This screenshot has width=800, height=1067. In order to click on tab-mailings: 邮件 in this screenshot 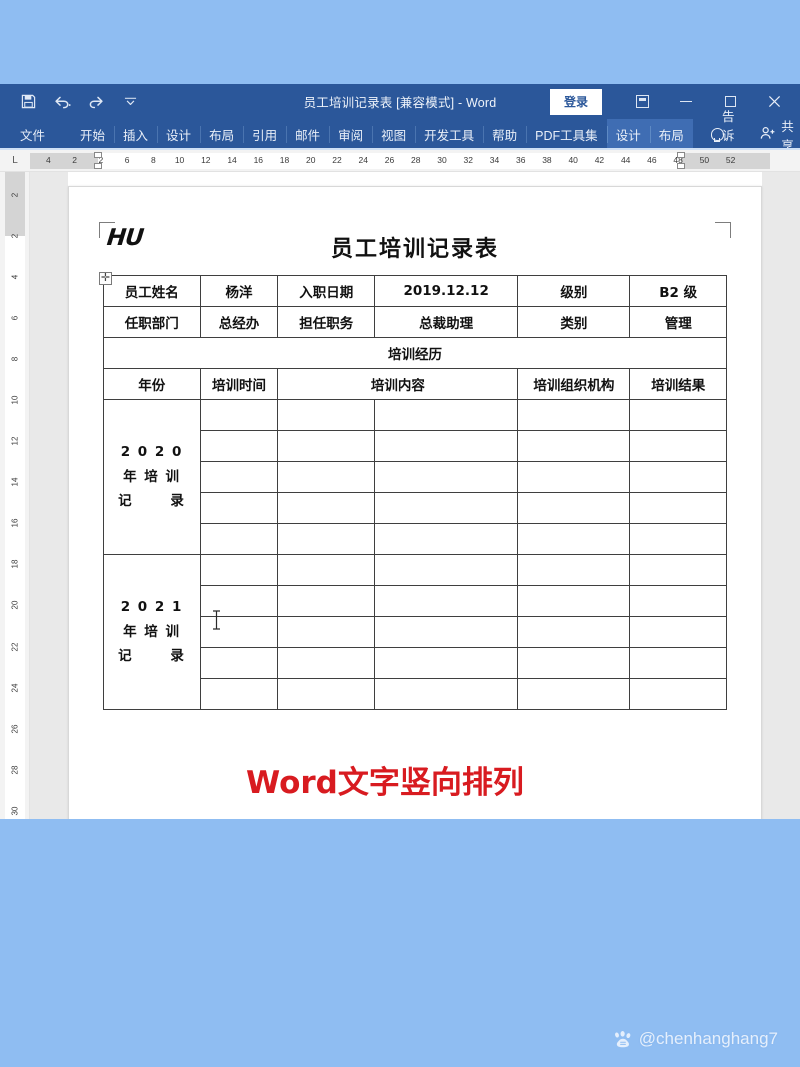, I will do `click(307, 134)`.